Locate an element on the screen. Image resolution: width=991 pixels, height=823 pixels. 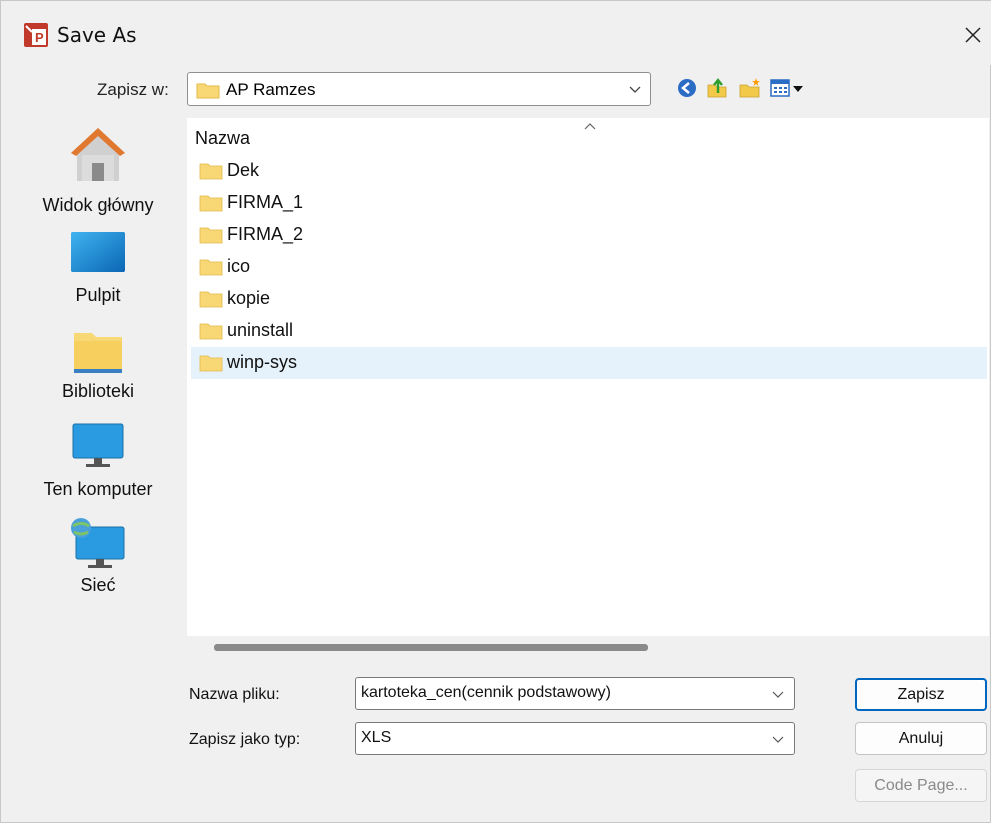
place-desktop: Pulpit is located at coordinates (98, 270).